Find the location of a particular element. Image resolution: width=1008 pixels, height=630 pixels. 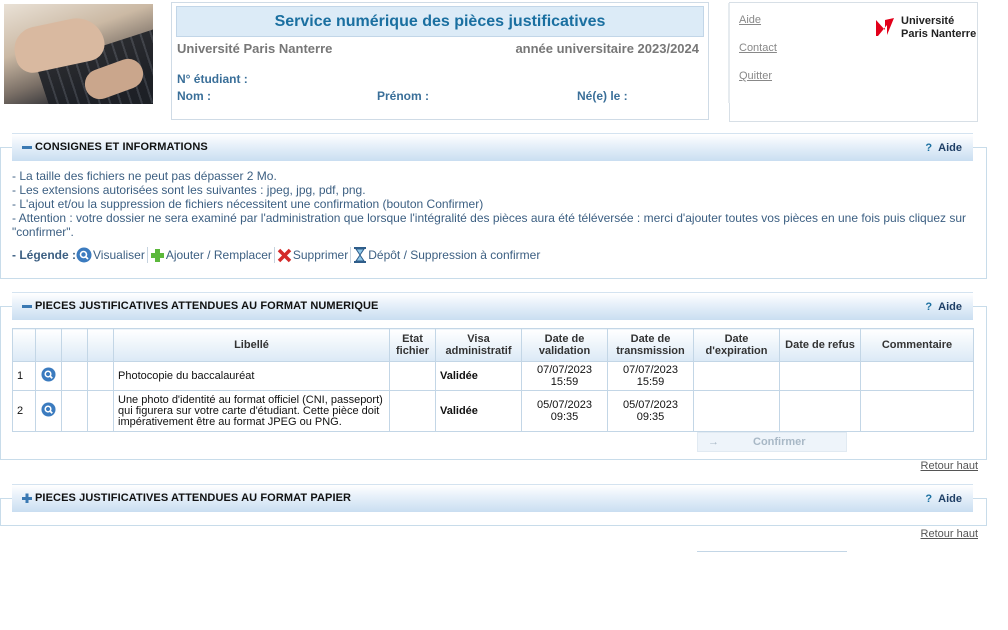

row-validation: 07/07/2023 15:59 is located at coordinates (564, 376).